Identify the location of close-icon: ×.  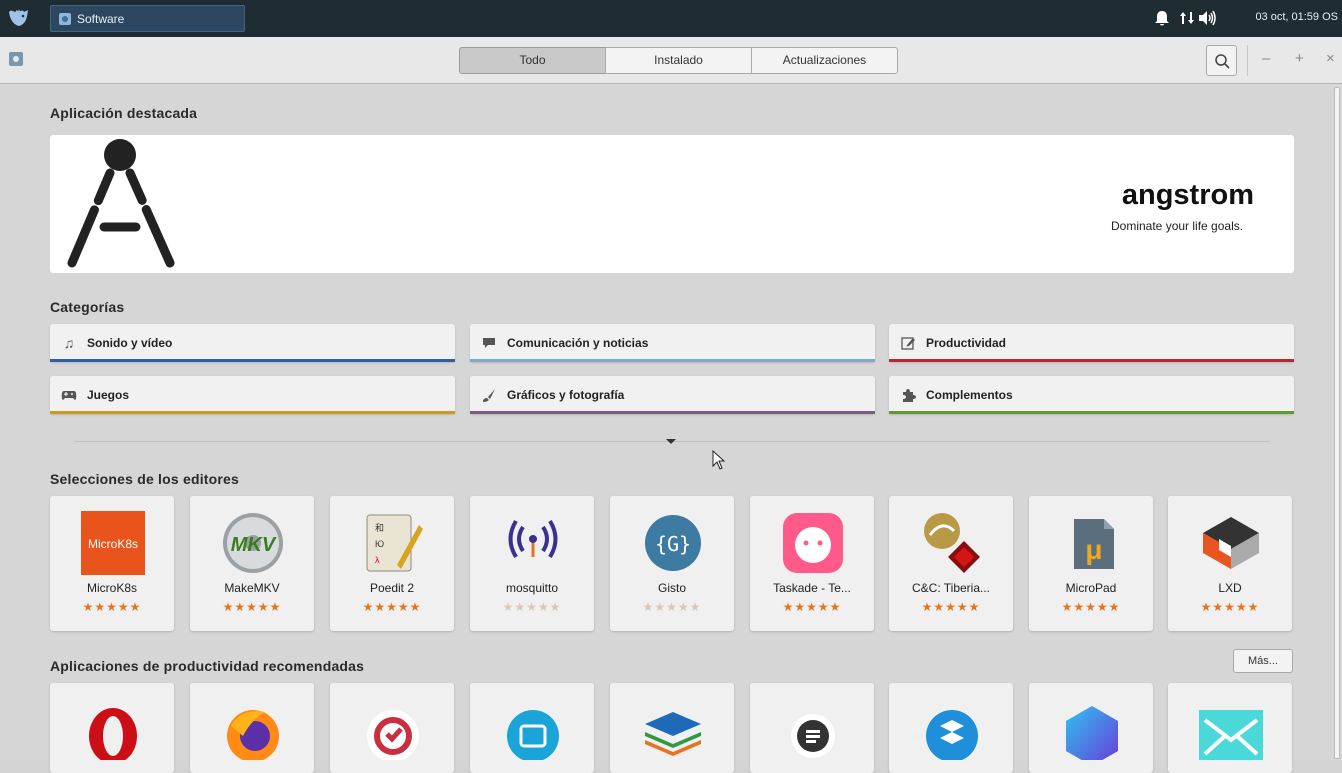
(1330, 58).